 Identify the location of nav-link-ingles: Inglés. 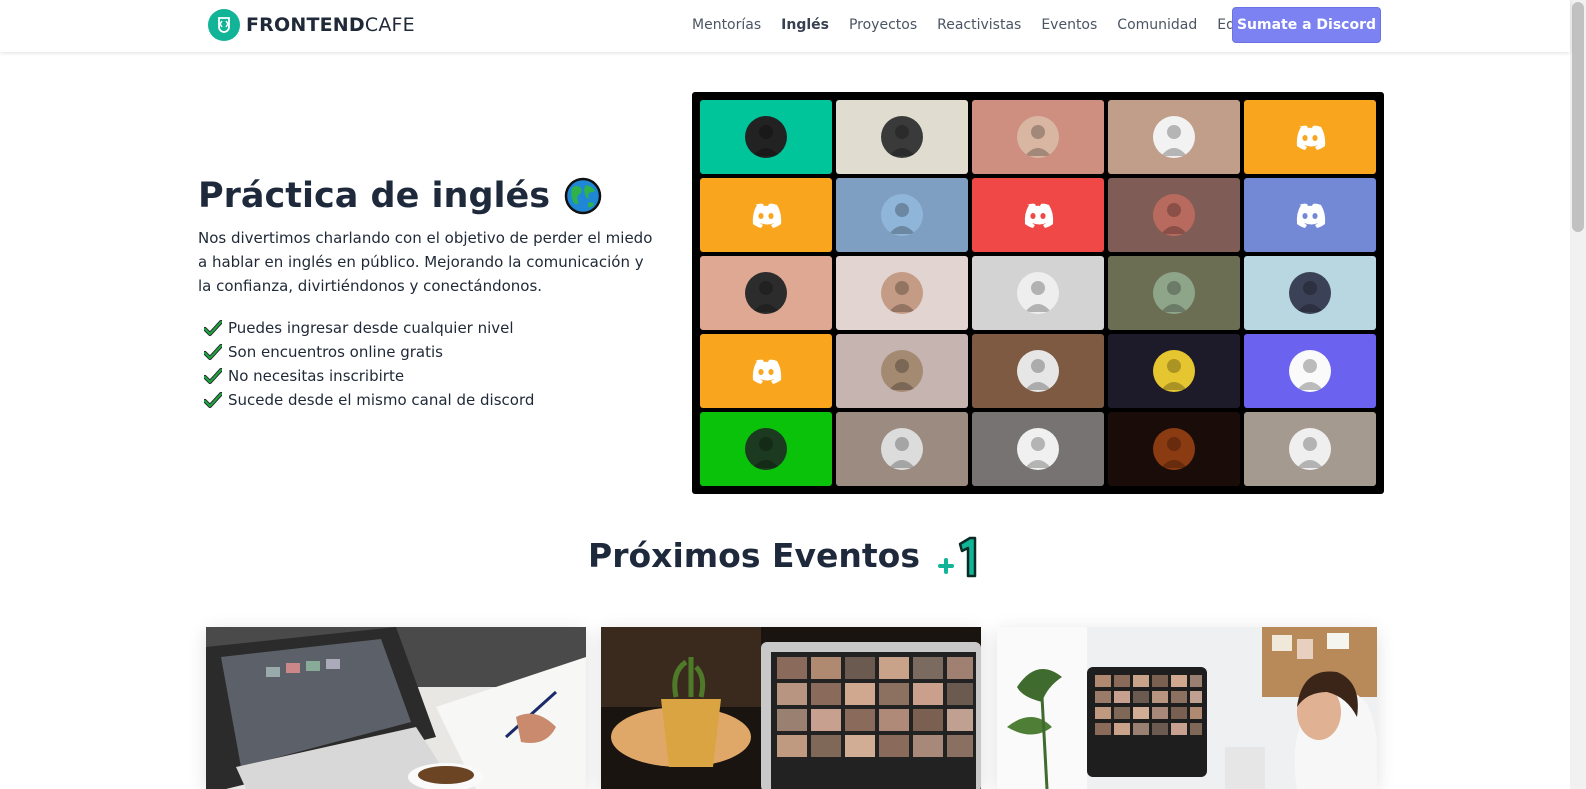
(805, 25).